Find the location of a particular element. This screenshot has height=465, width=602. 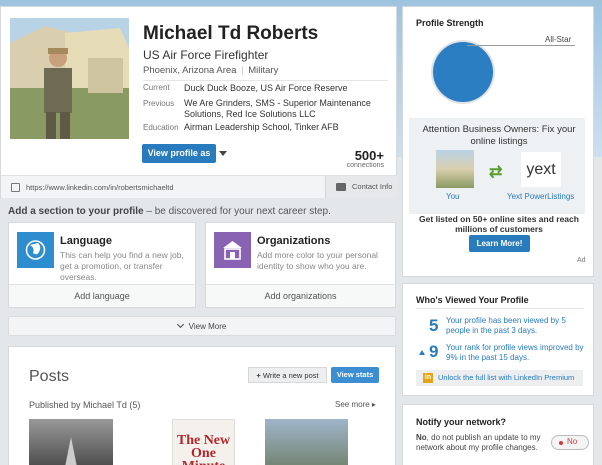

plus-icon: + is located at coordinates (258, 375).